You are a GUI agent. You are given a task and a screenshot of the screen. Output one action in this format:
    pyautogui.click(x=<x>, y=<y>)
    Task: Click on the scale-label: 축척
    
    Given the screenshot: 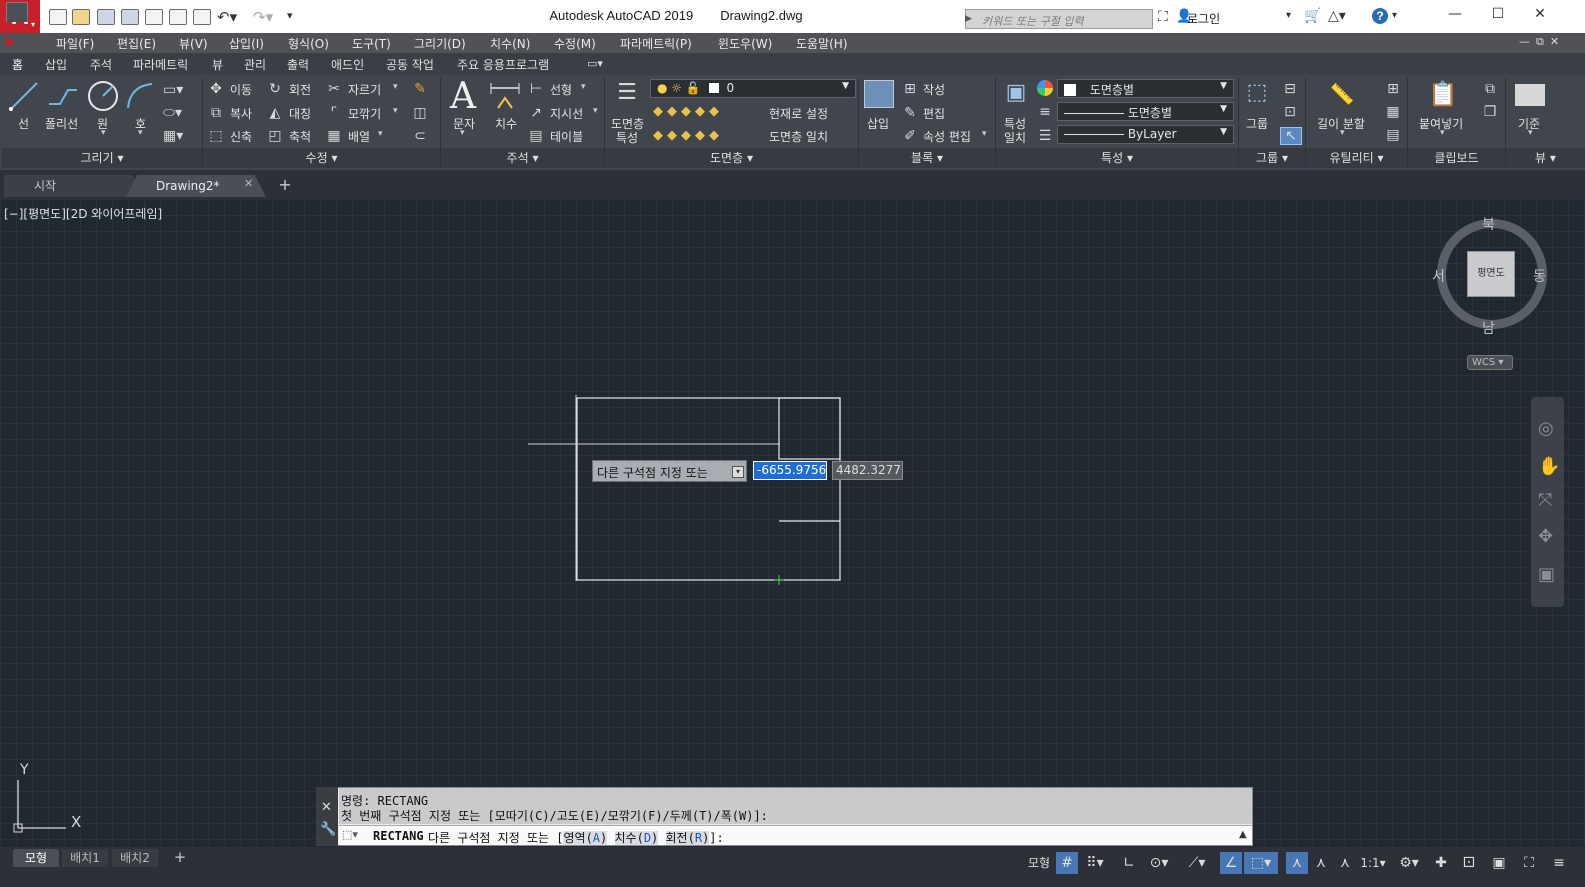 What is the action you would take?
    pyautogui.click(x=300, y=136)
    